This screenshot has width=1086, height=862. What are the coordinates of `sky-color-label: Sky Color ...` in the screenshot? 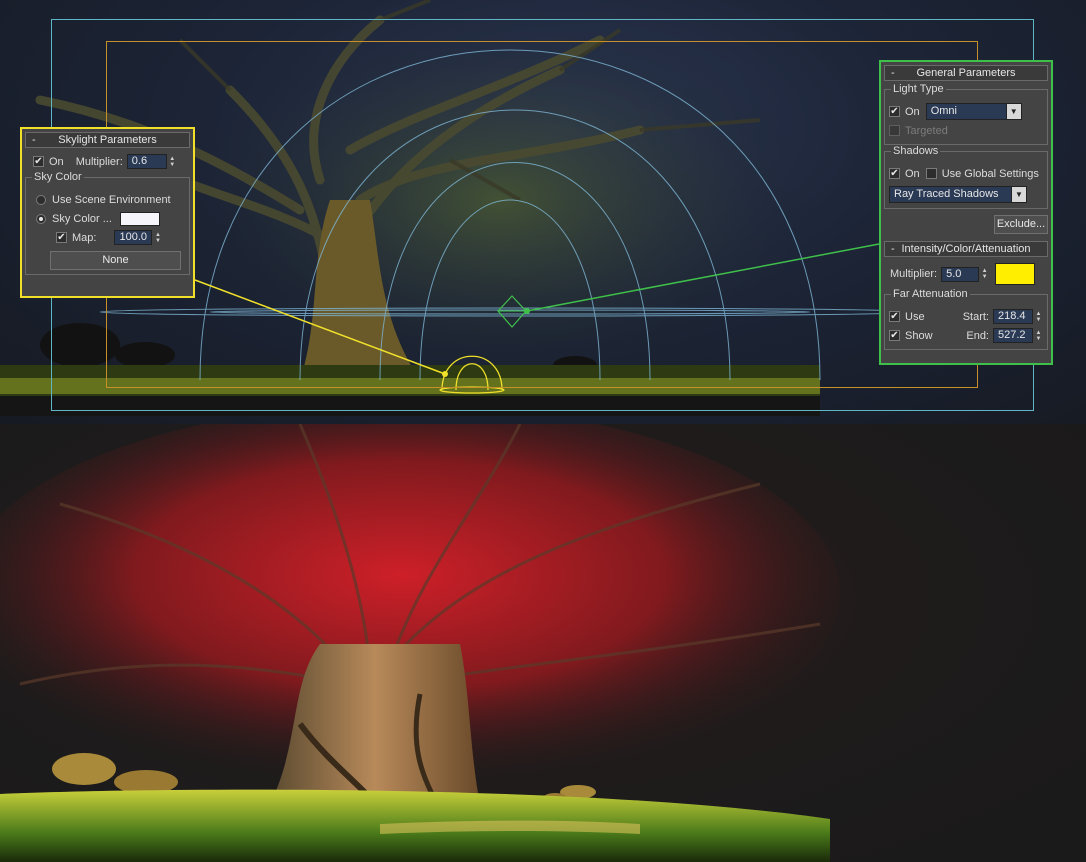 It's located at (82, 218).